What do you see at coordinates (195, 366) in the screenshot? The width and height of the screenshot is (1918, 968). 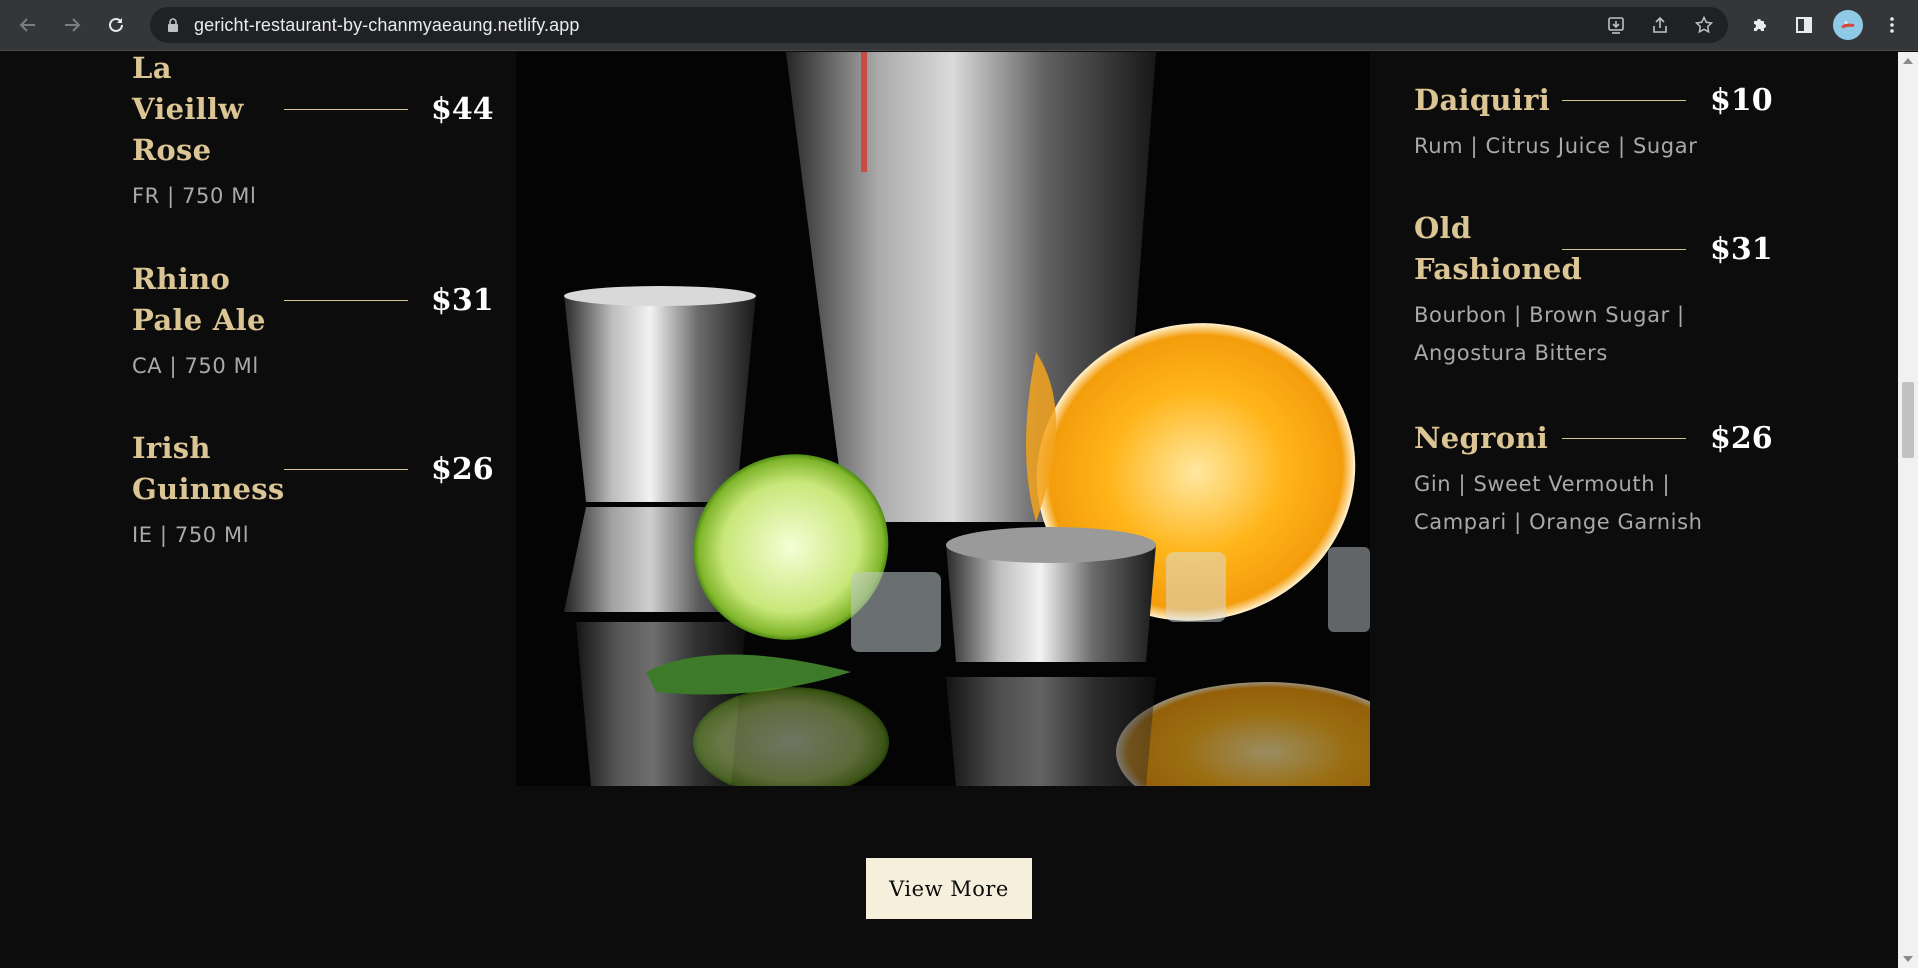 I see `item-description: CA | 750 Ml` at bounding box center [195, 366].